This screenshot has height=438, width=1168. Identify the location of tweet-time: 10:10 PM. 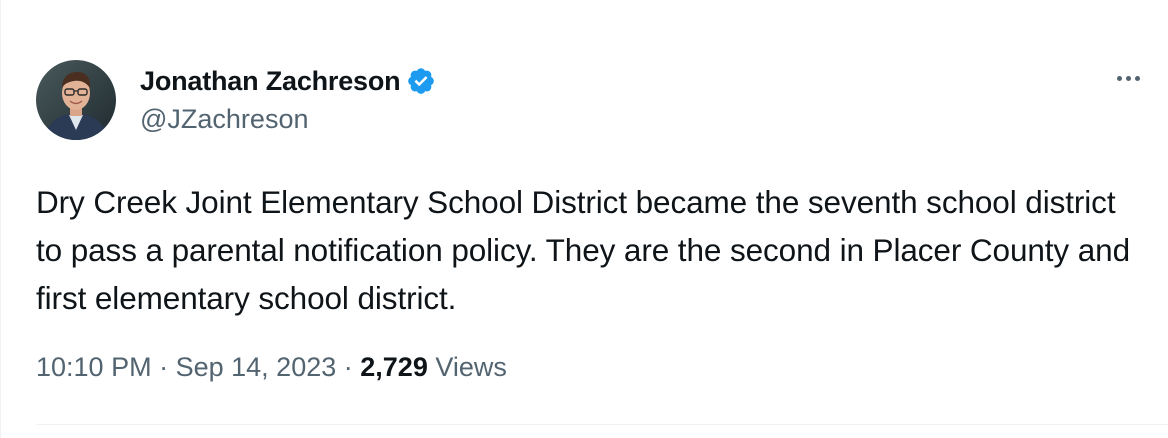
(94, 367).